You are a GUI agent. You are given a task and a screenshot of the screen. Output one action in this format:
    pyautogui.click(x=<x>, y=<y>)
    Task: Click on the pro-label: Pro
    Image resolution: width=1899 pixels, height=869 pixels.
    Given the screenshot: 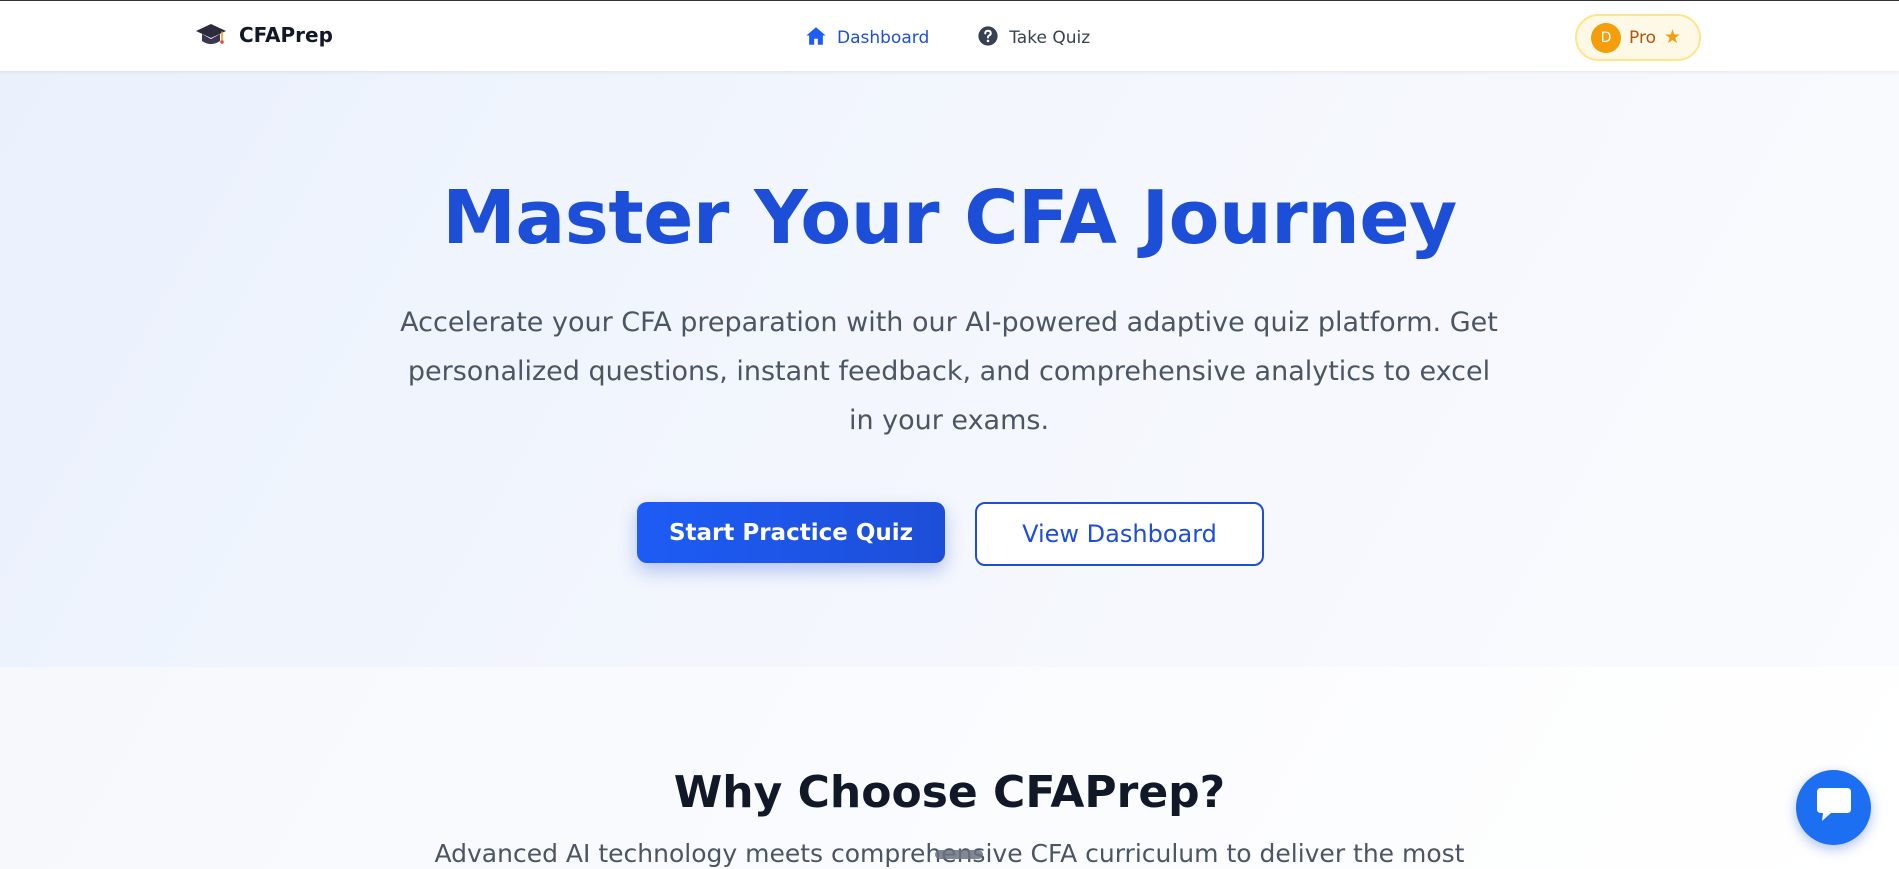 What is the action you would take?
    pyautogui.click(x=1642, y=37)
    